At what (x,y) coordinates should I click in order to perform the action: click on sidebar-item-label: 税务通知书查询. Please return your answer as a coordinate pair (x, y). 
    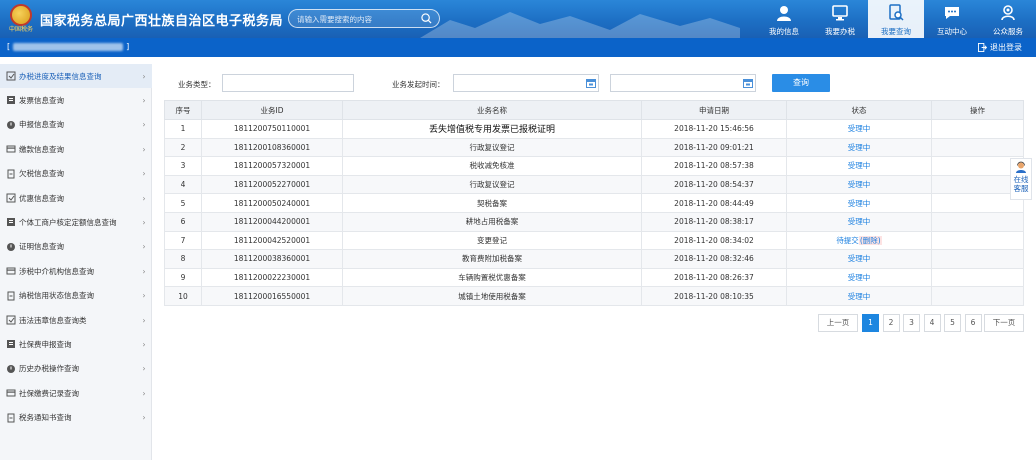
    Looking at the image, I should click on (45, 418).